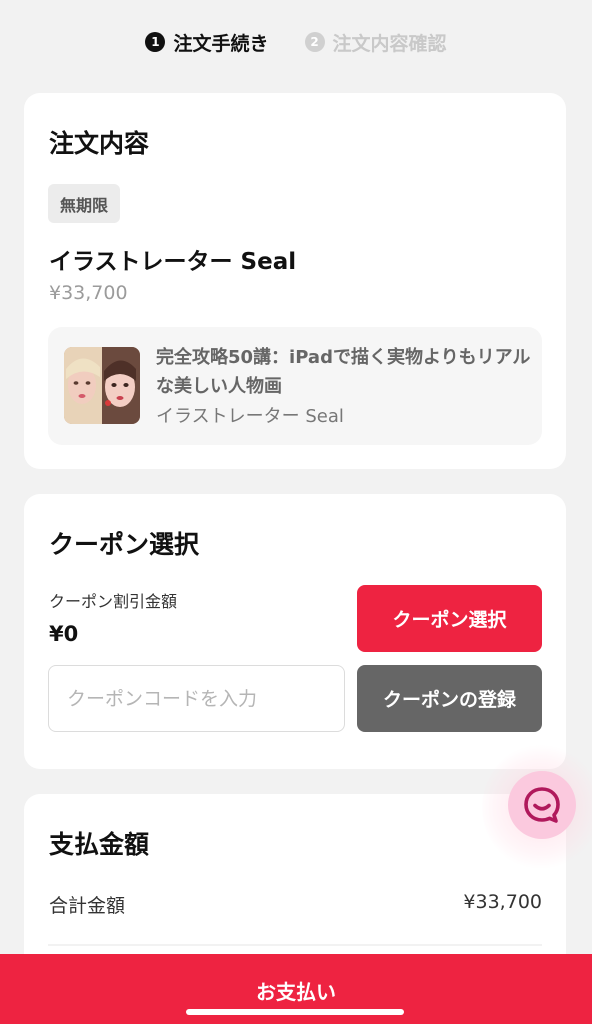 The image size is (592, 1024). I want to click on chat-button, so click(542, 805).